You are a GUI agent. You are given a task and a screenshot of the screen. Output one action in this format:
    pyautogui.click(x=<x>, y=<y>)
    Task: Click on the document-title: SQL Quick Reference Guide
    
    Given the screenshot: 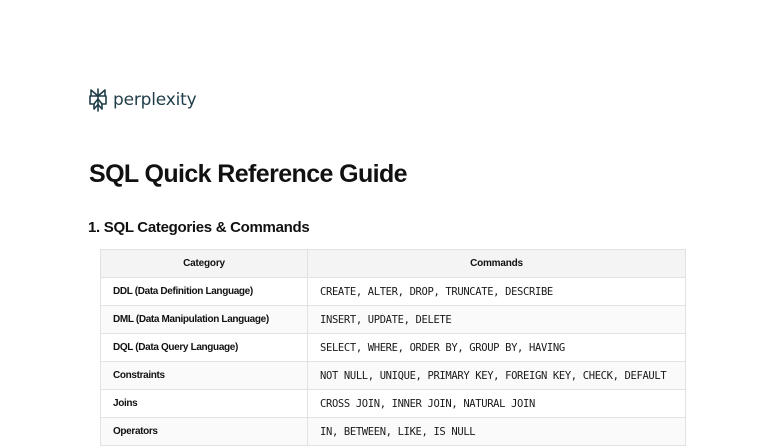 What is the action you would take?
    pyautogui.click(x=248, y=174)
    